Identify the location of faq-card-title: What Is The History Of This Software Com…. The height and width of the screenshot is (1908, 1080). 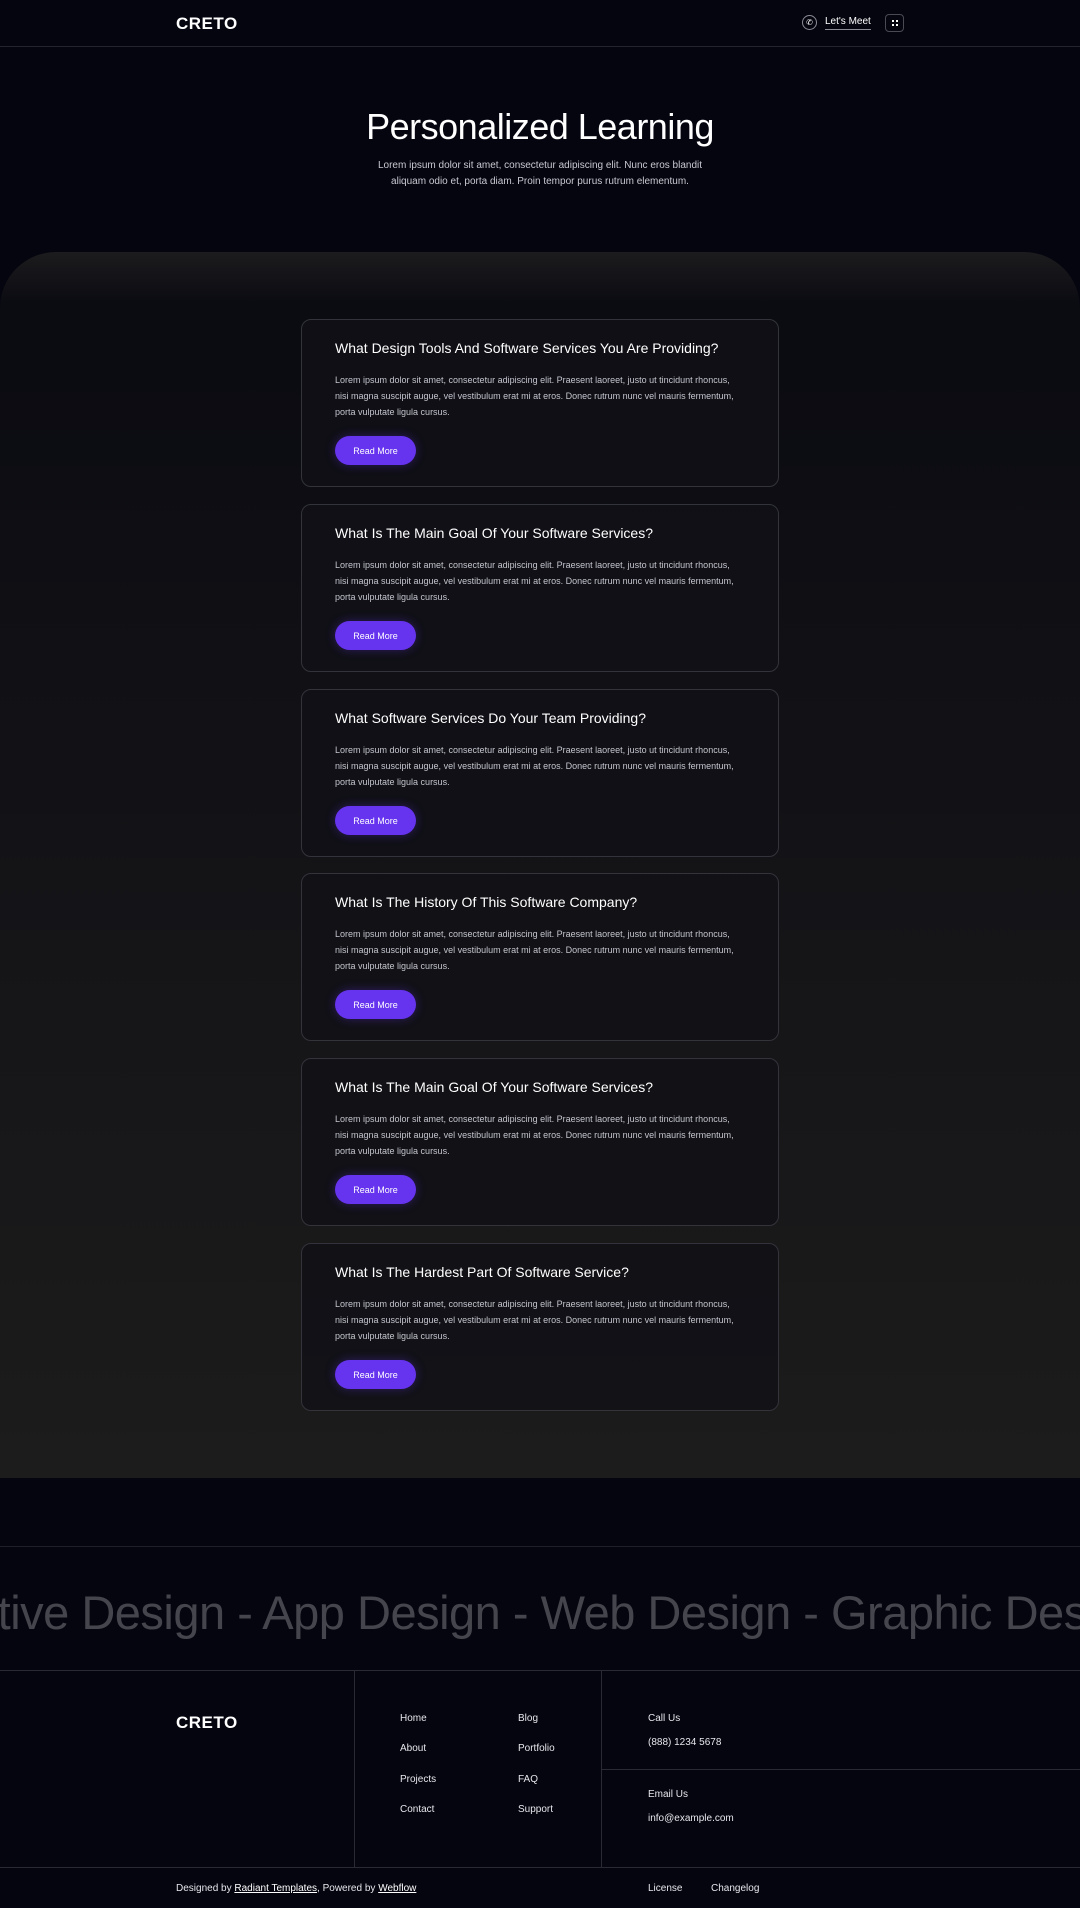
(486, 902).